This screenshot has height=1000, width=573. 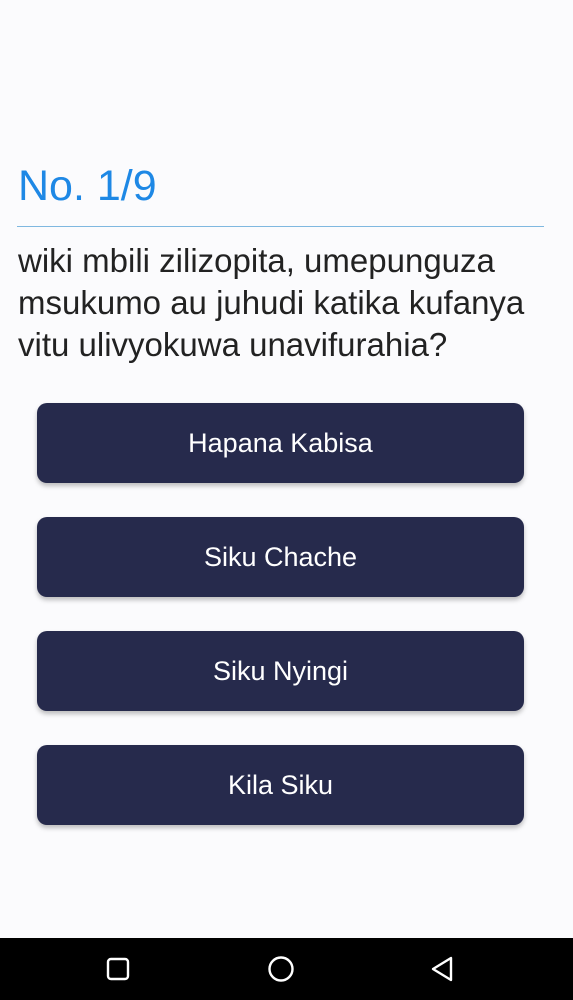 I want to click on system-navigation-bar, so click(x=286, y=969).